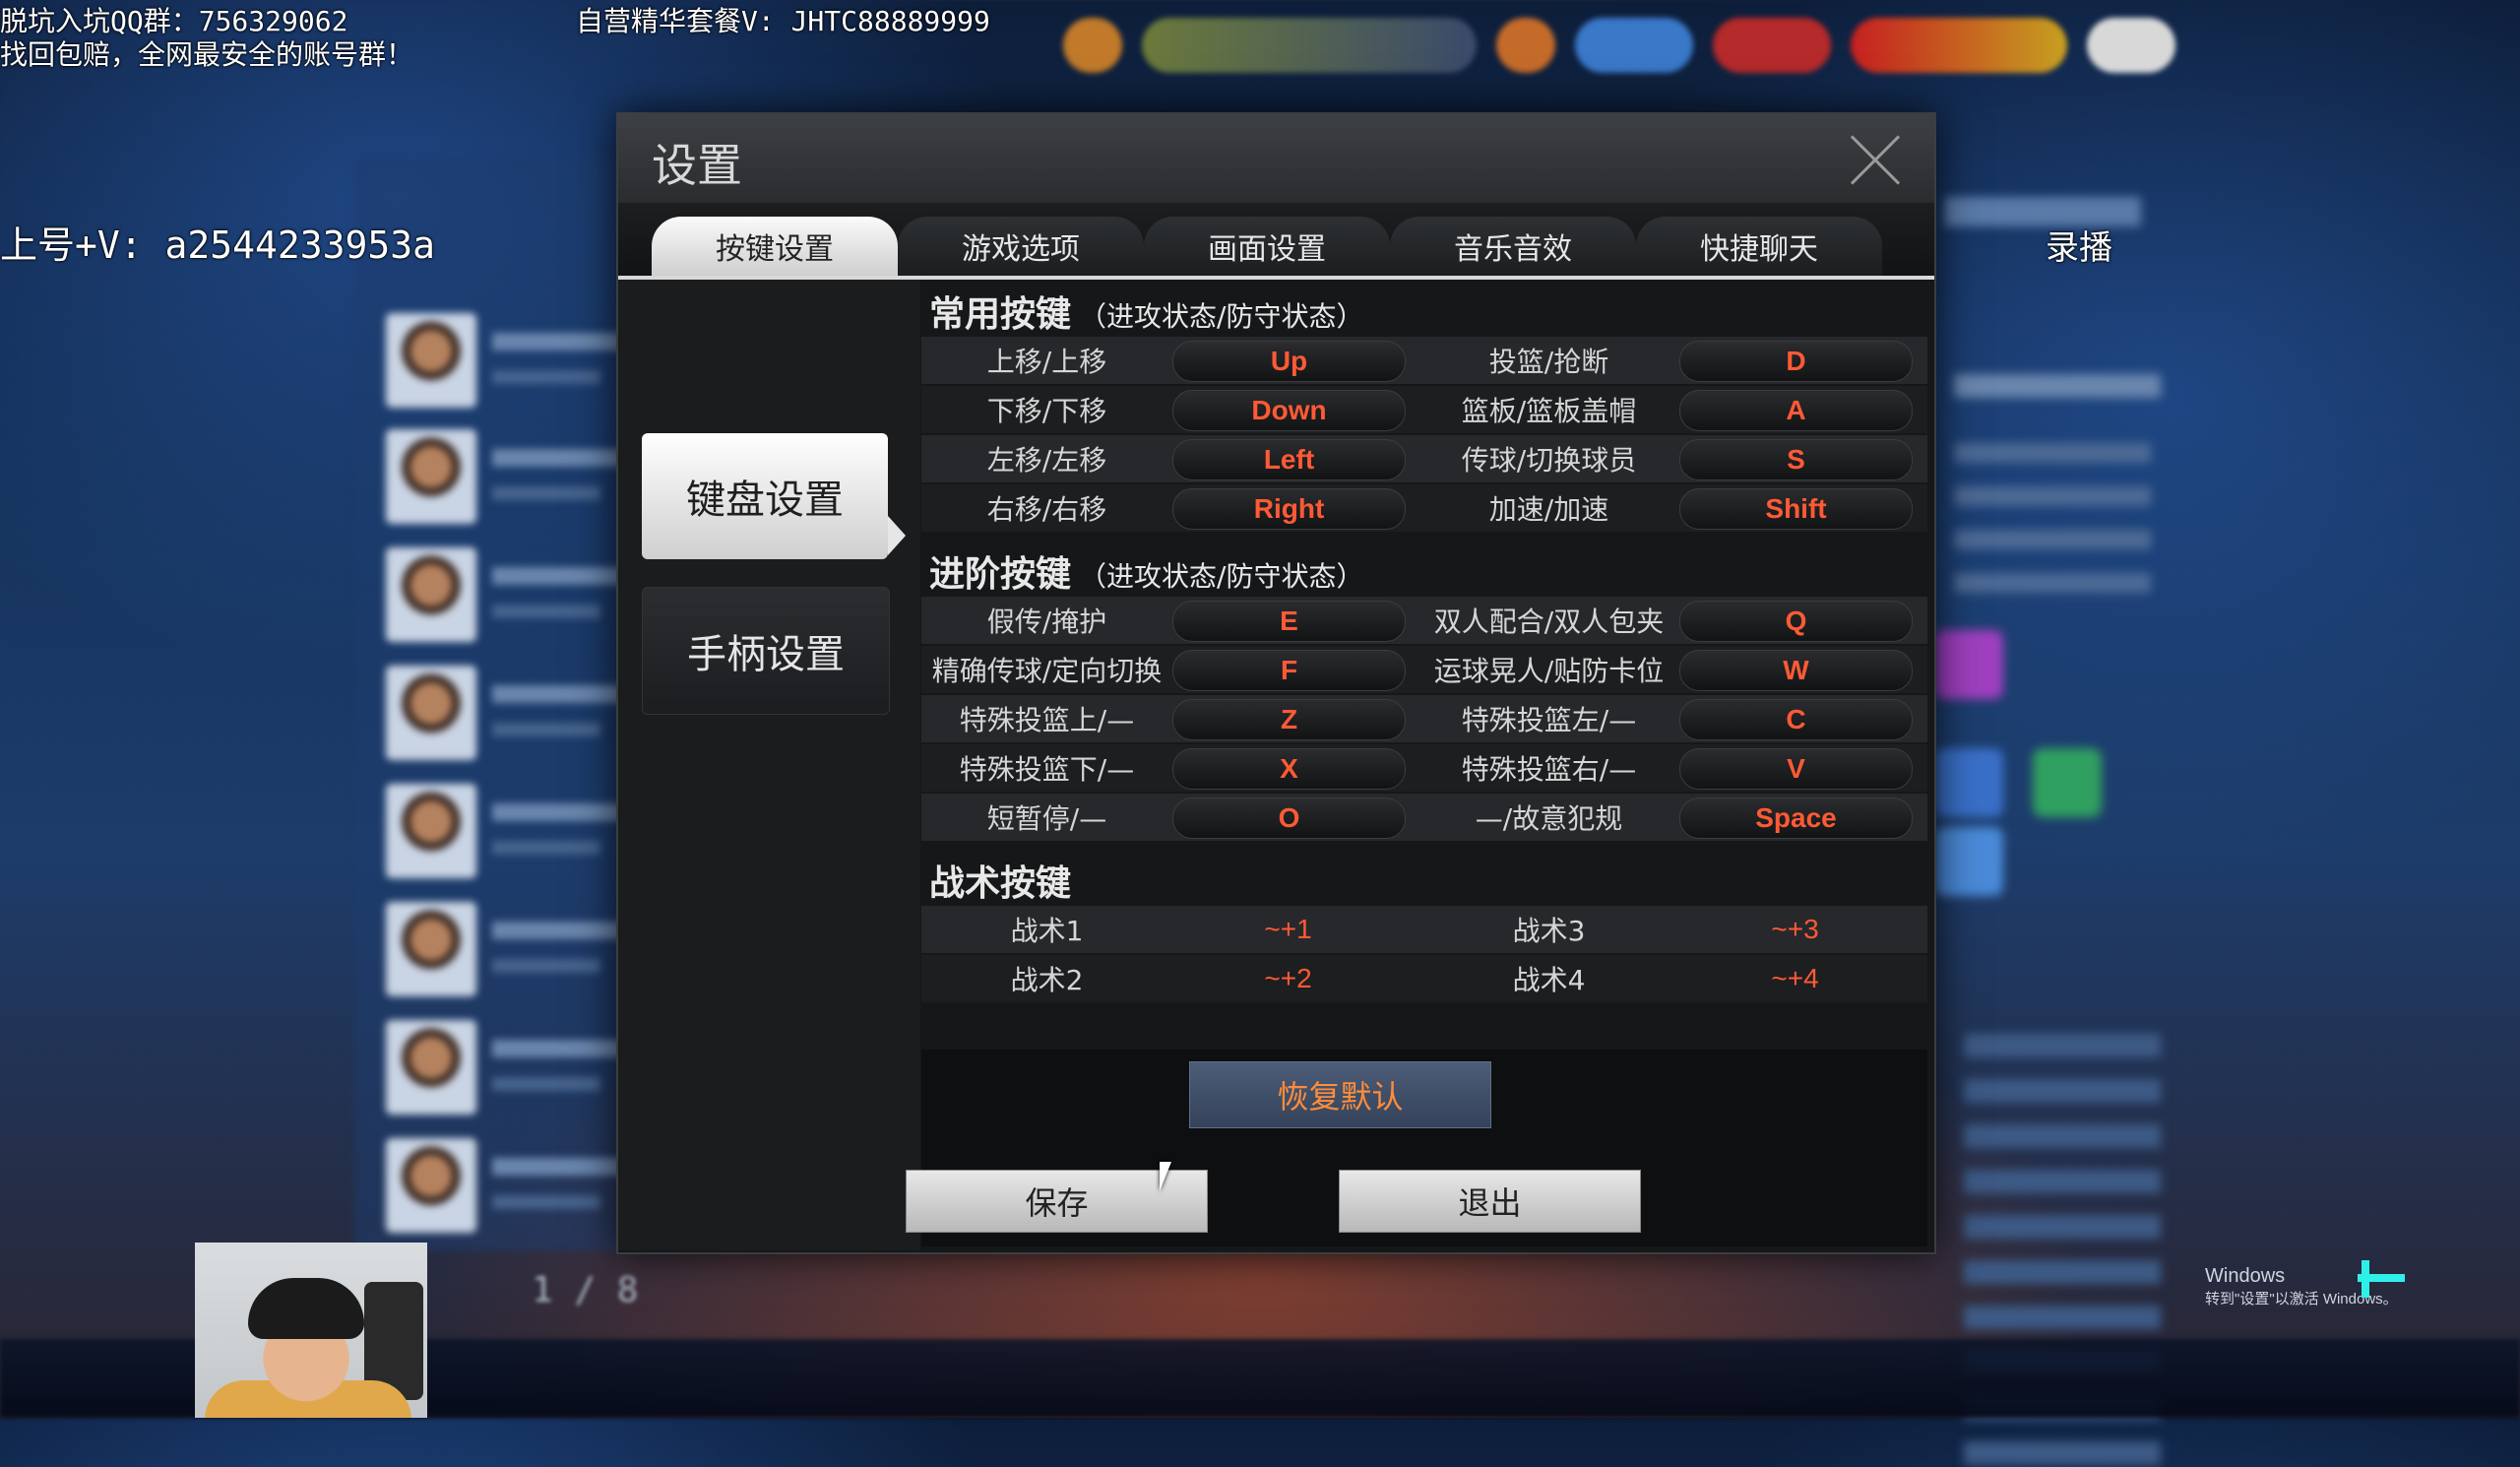  I want to click on tactic-binding: ~+2, so click(1288, 978).